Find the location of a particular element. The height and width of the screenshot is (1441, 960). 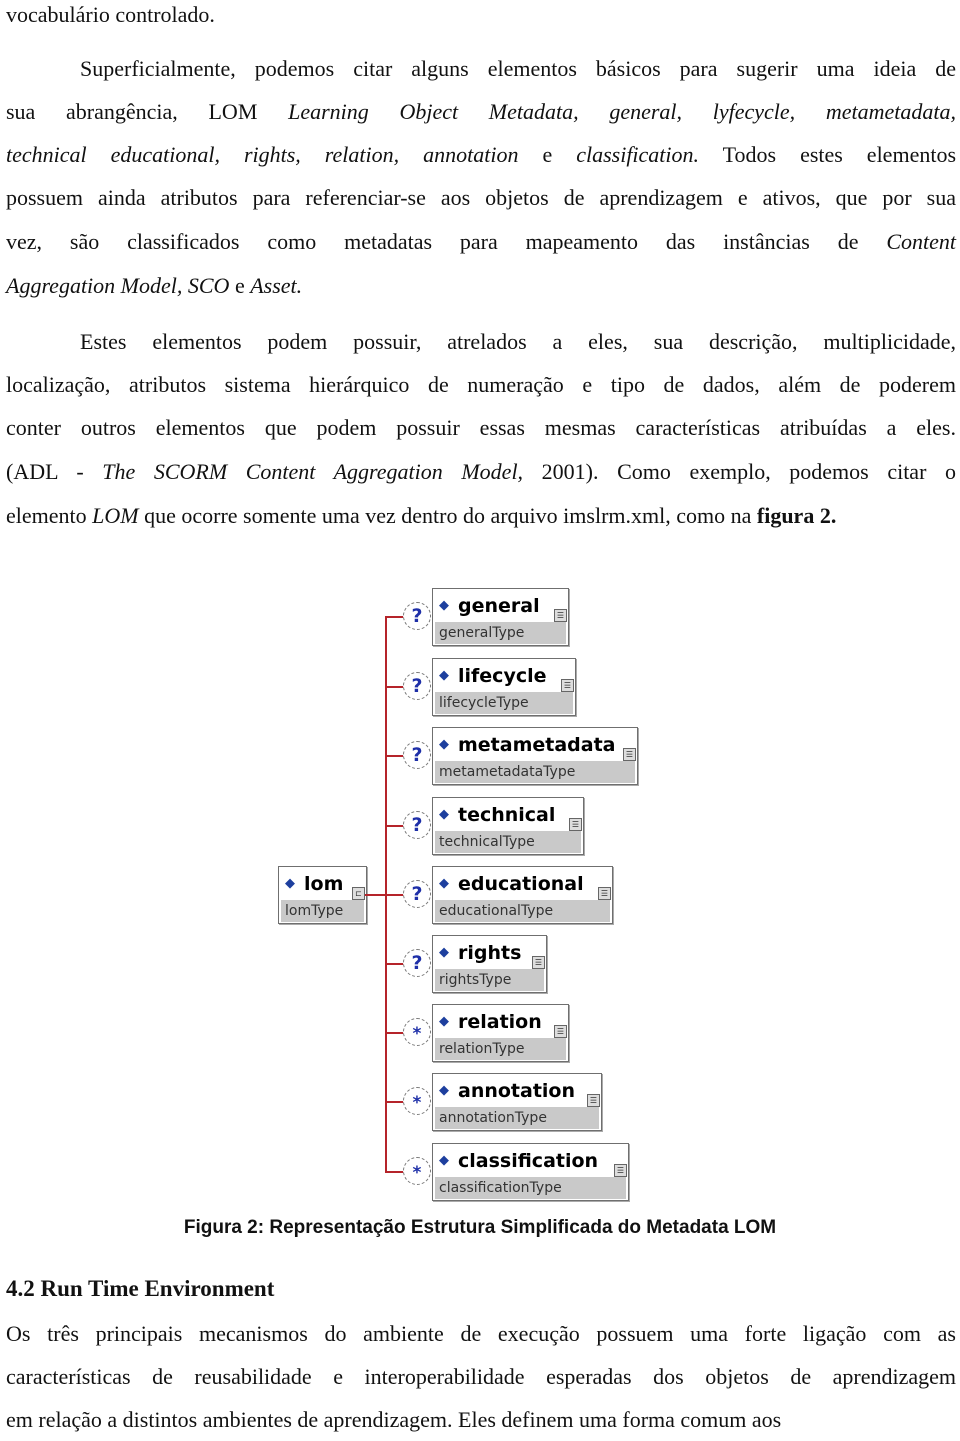

text-span: Aggregation Model, SCO is located at coordinates (118, 285).